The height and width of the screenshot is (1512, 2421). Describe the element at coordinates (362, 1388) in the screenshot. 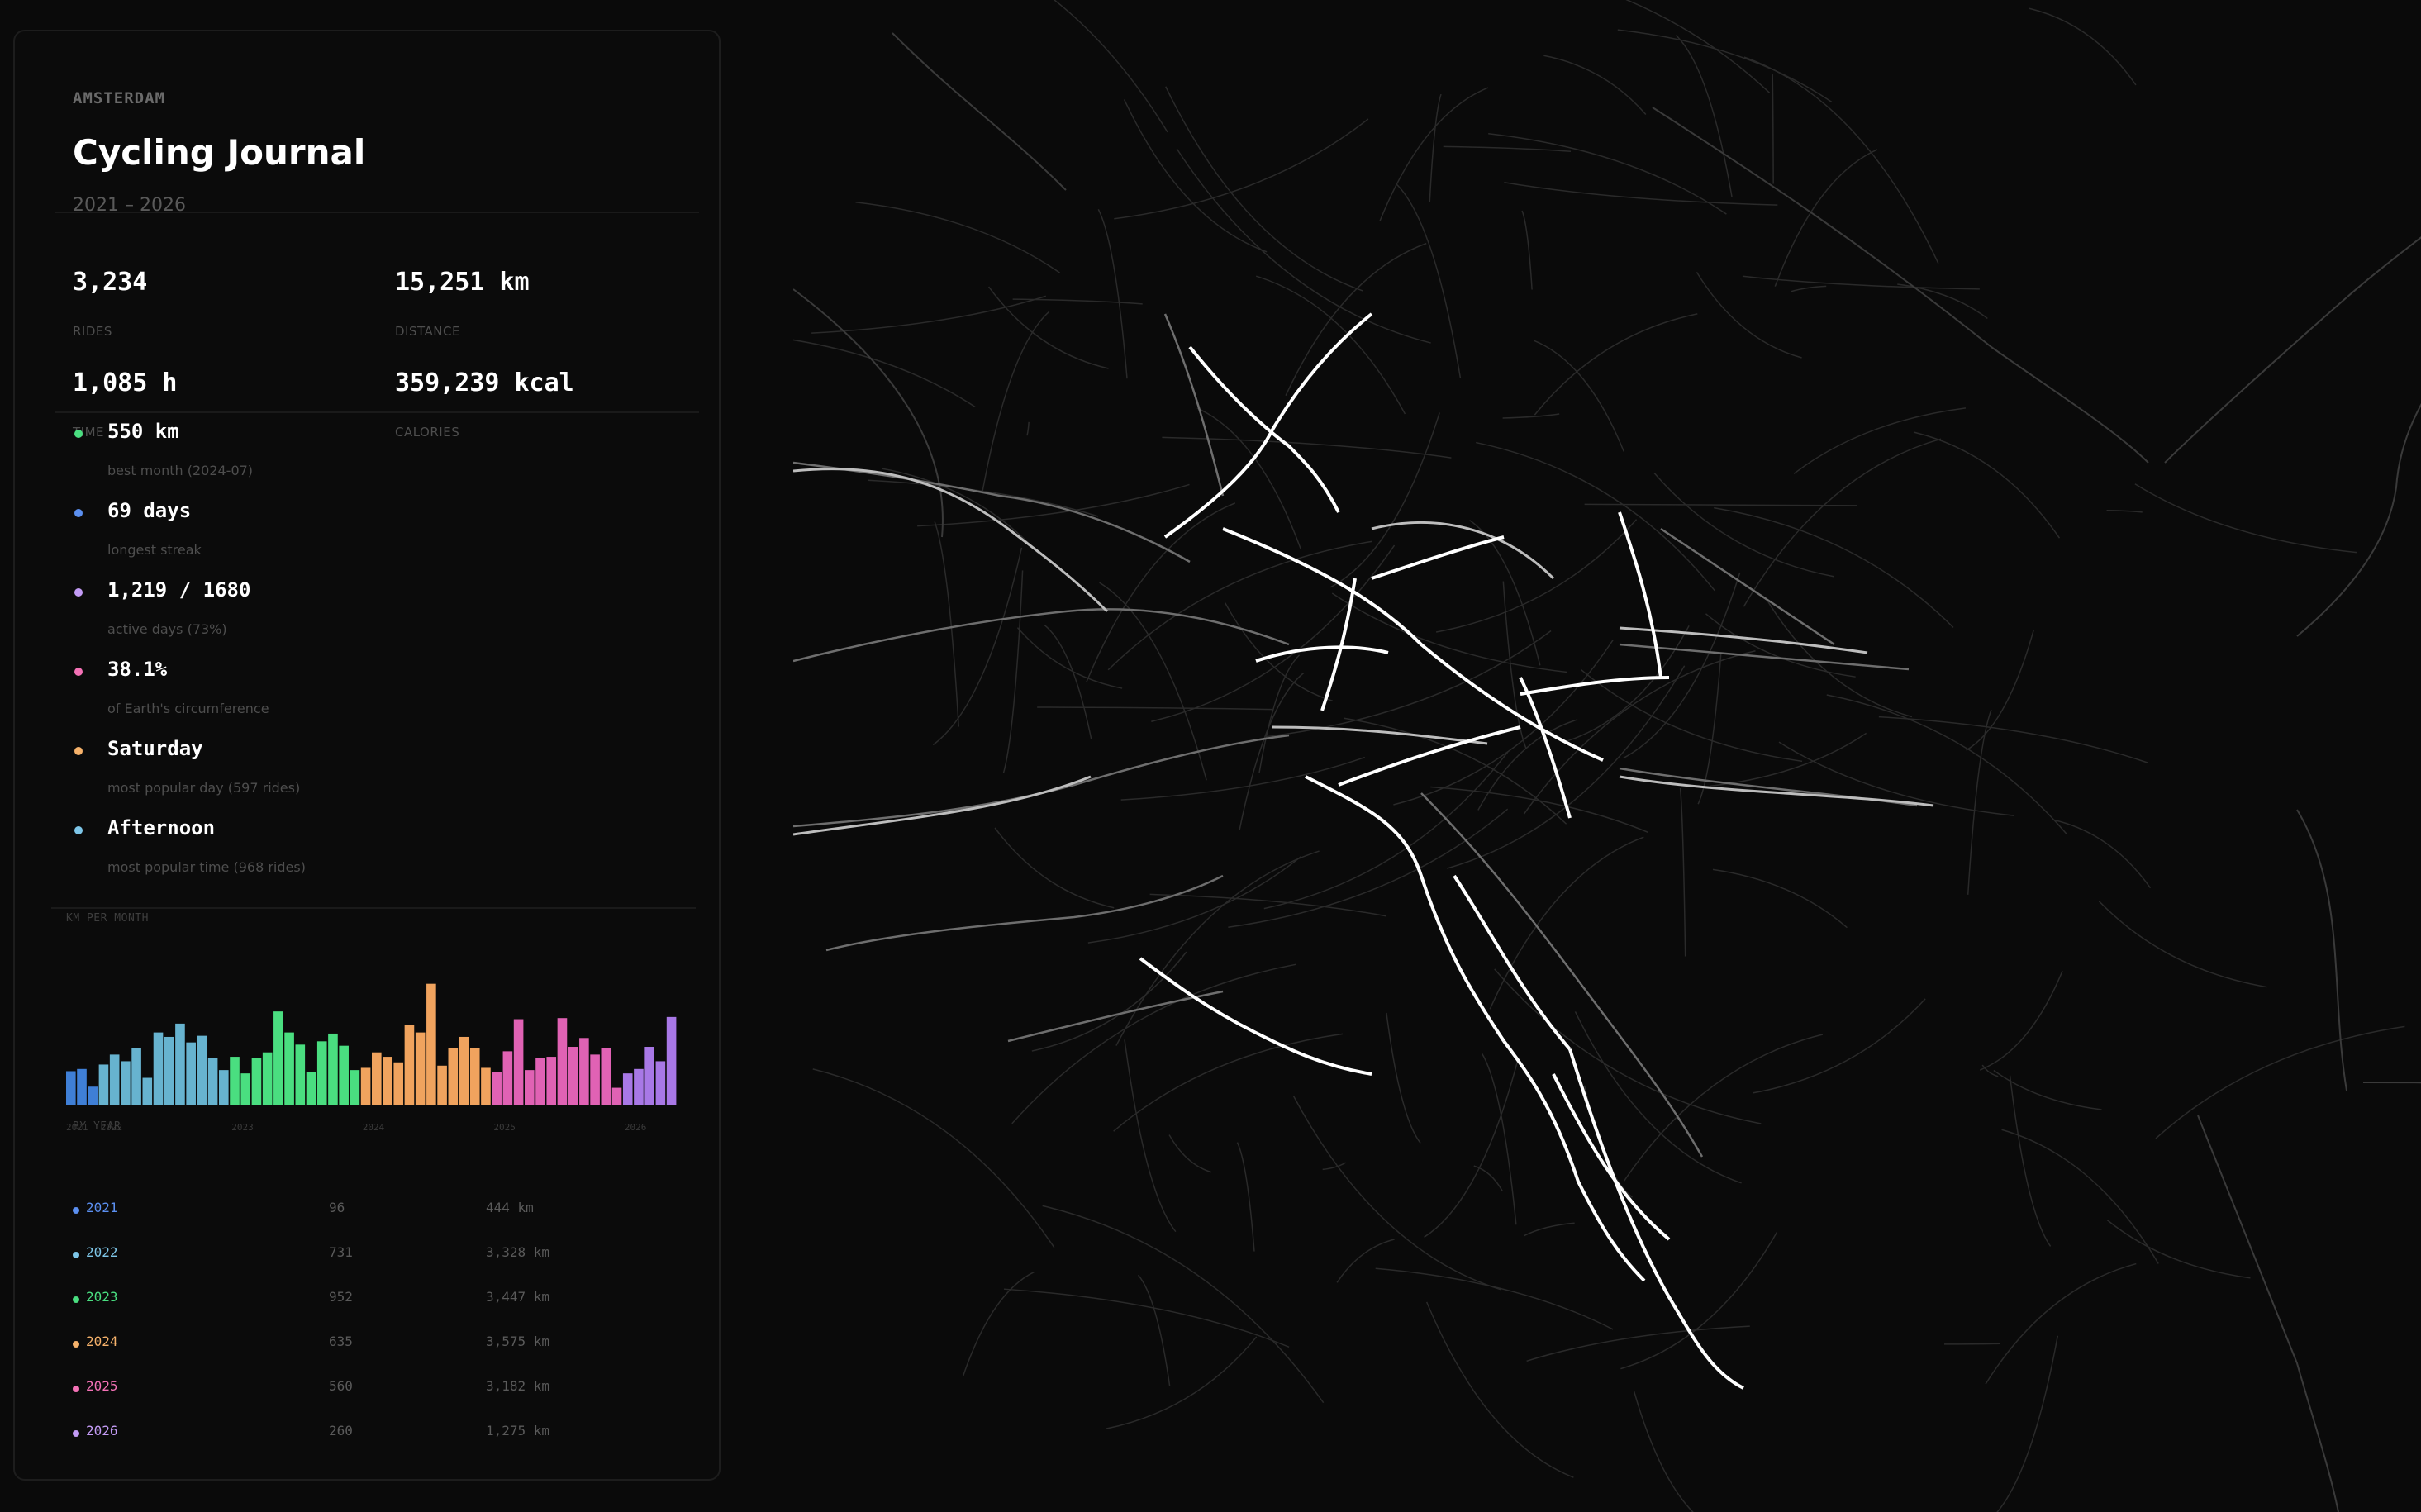

I see `table-row: 2025 560 3,182 km` at that location.